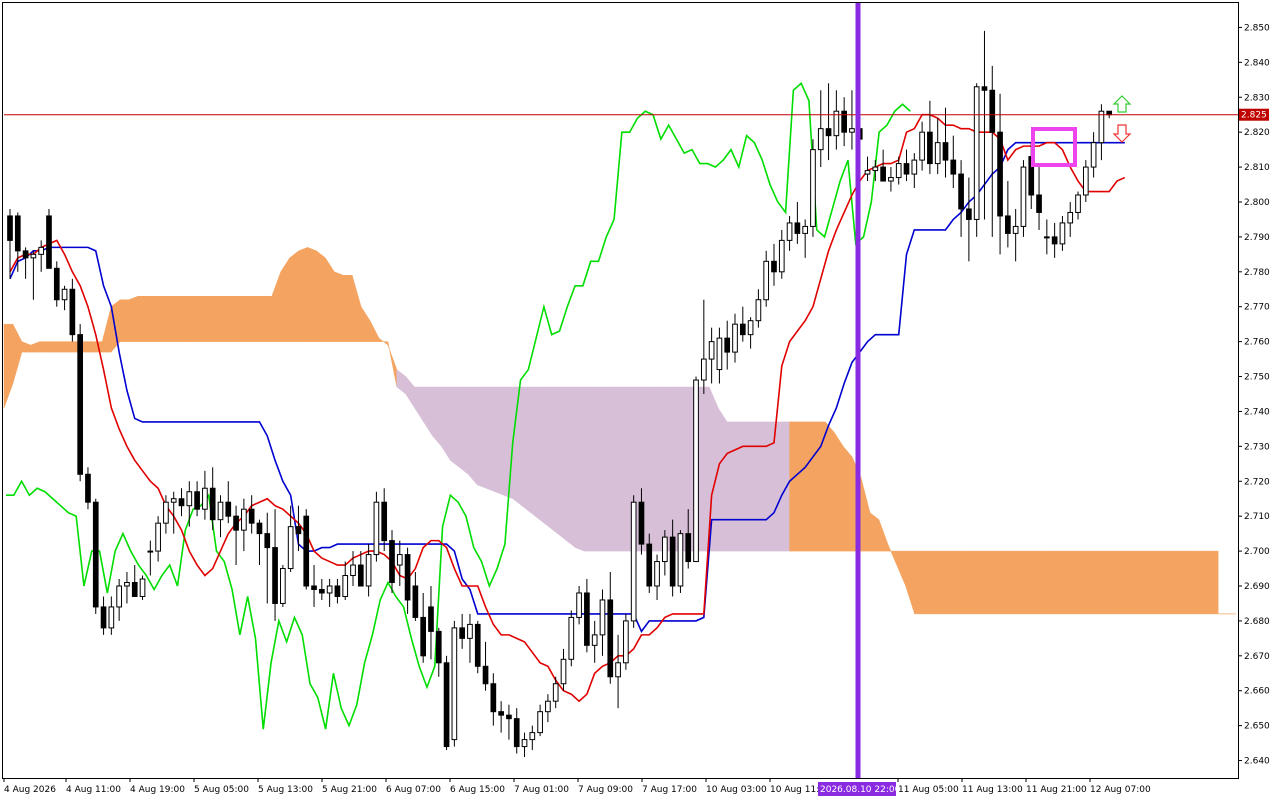 This screenshot has width=1280, height=804. I want to click on y-tick-label: 2.730, so click(1257, 447).